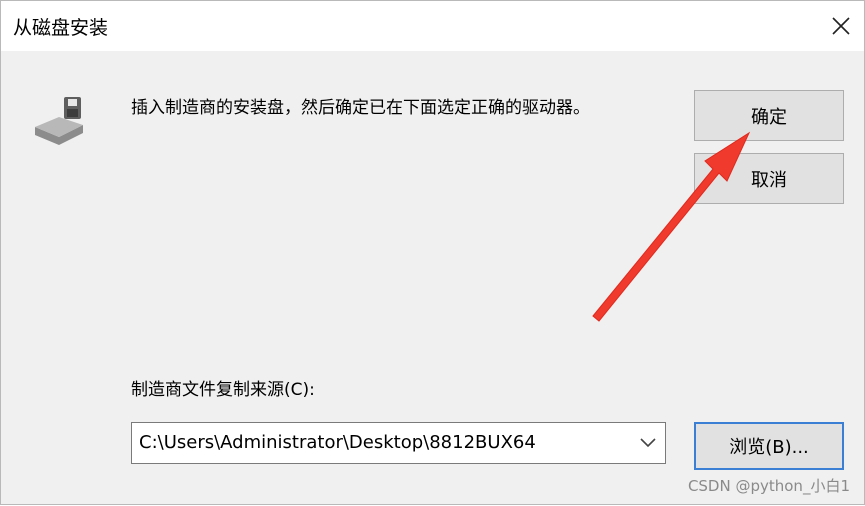  What do you see at coordinates (768, 486) in the screenshot?
I see `watermark-text: CSDN @python_小白1` at bounding box center [768, 486].